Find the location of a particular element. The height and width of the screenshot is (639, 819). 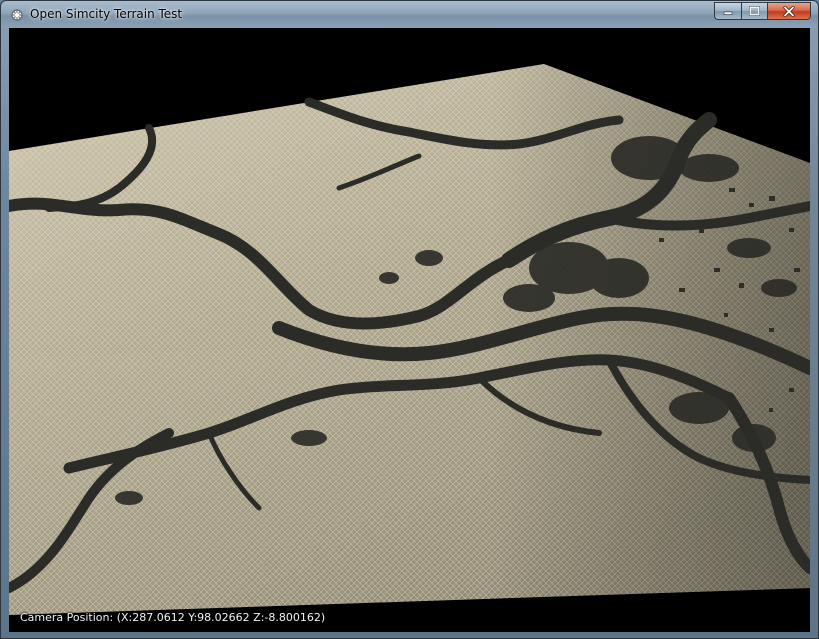

close-button is located at coordinates (789, 11).